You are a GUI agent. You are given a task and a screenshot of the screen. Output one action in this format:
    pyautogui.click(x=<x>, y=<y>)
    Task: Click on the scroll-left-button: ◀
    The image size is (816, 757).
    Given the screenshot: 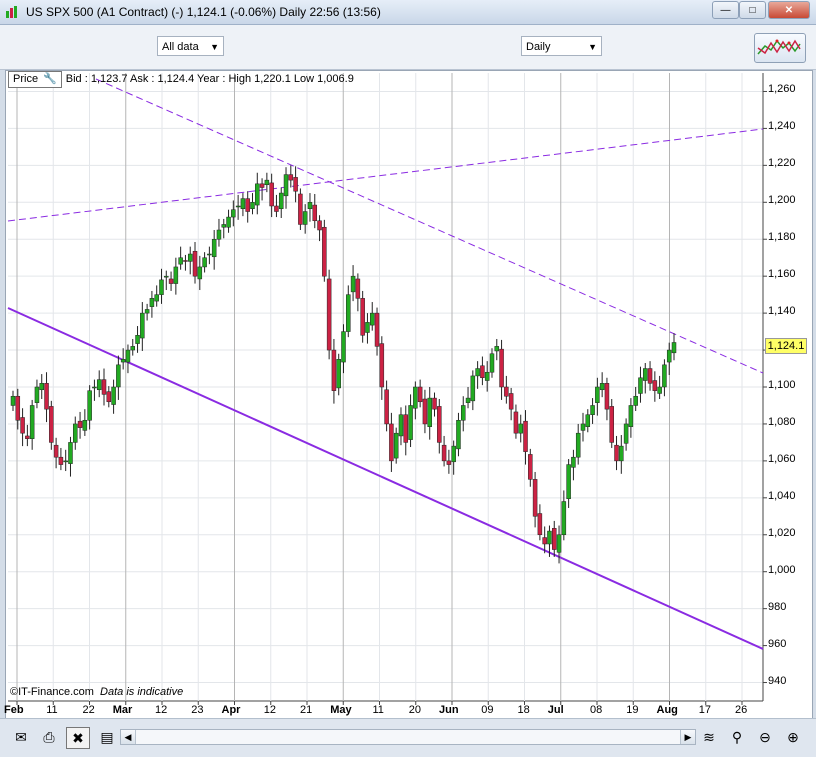 What is the action you would take?
    pyautogui.click(x=128, y=737)
    